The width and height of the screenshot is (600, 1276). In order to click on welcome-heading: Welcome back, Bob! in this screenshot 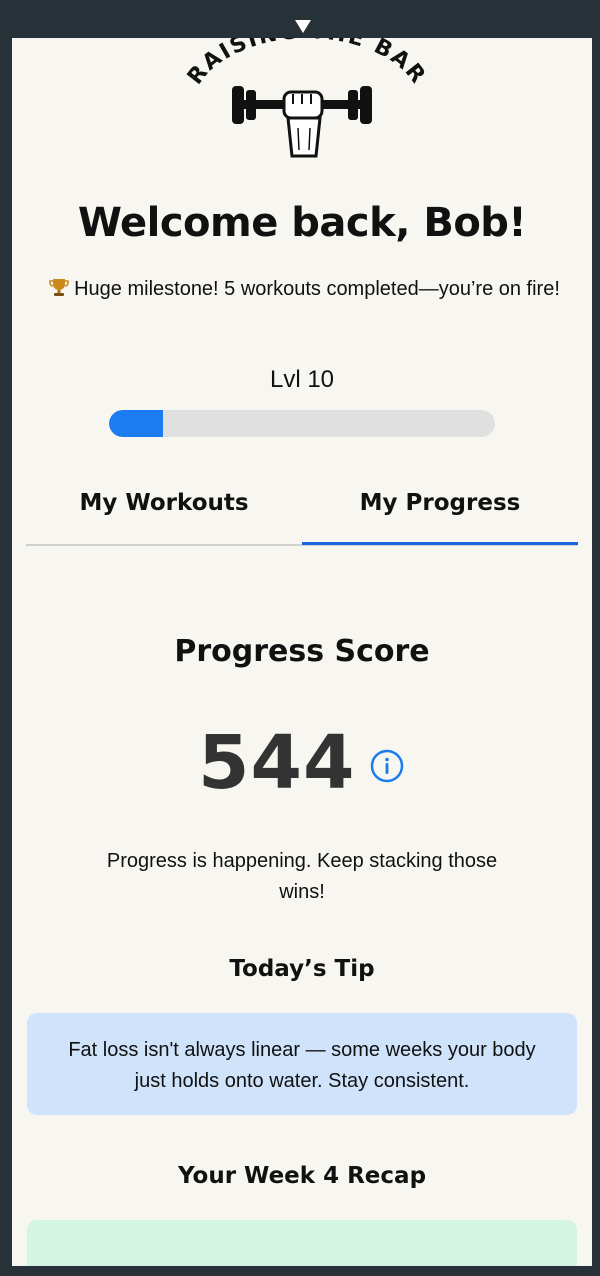, I will do `click(302, 223)`.